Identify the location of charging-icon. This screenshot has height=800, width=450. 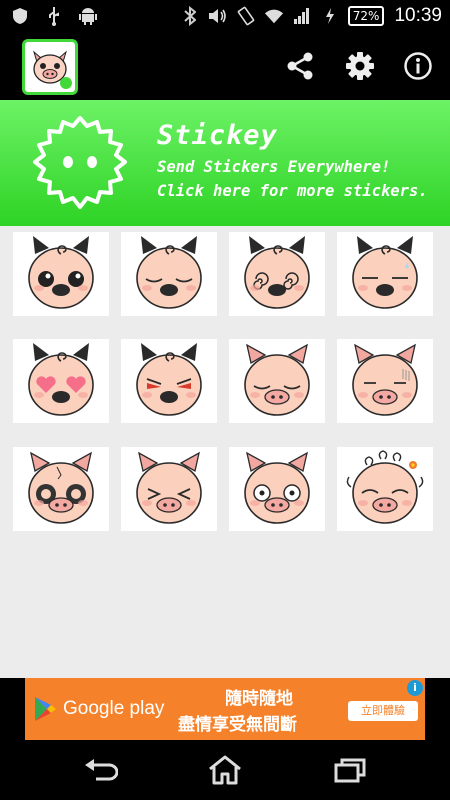
(330, 16).